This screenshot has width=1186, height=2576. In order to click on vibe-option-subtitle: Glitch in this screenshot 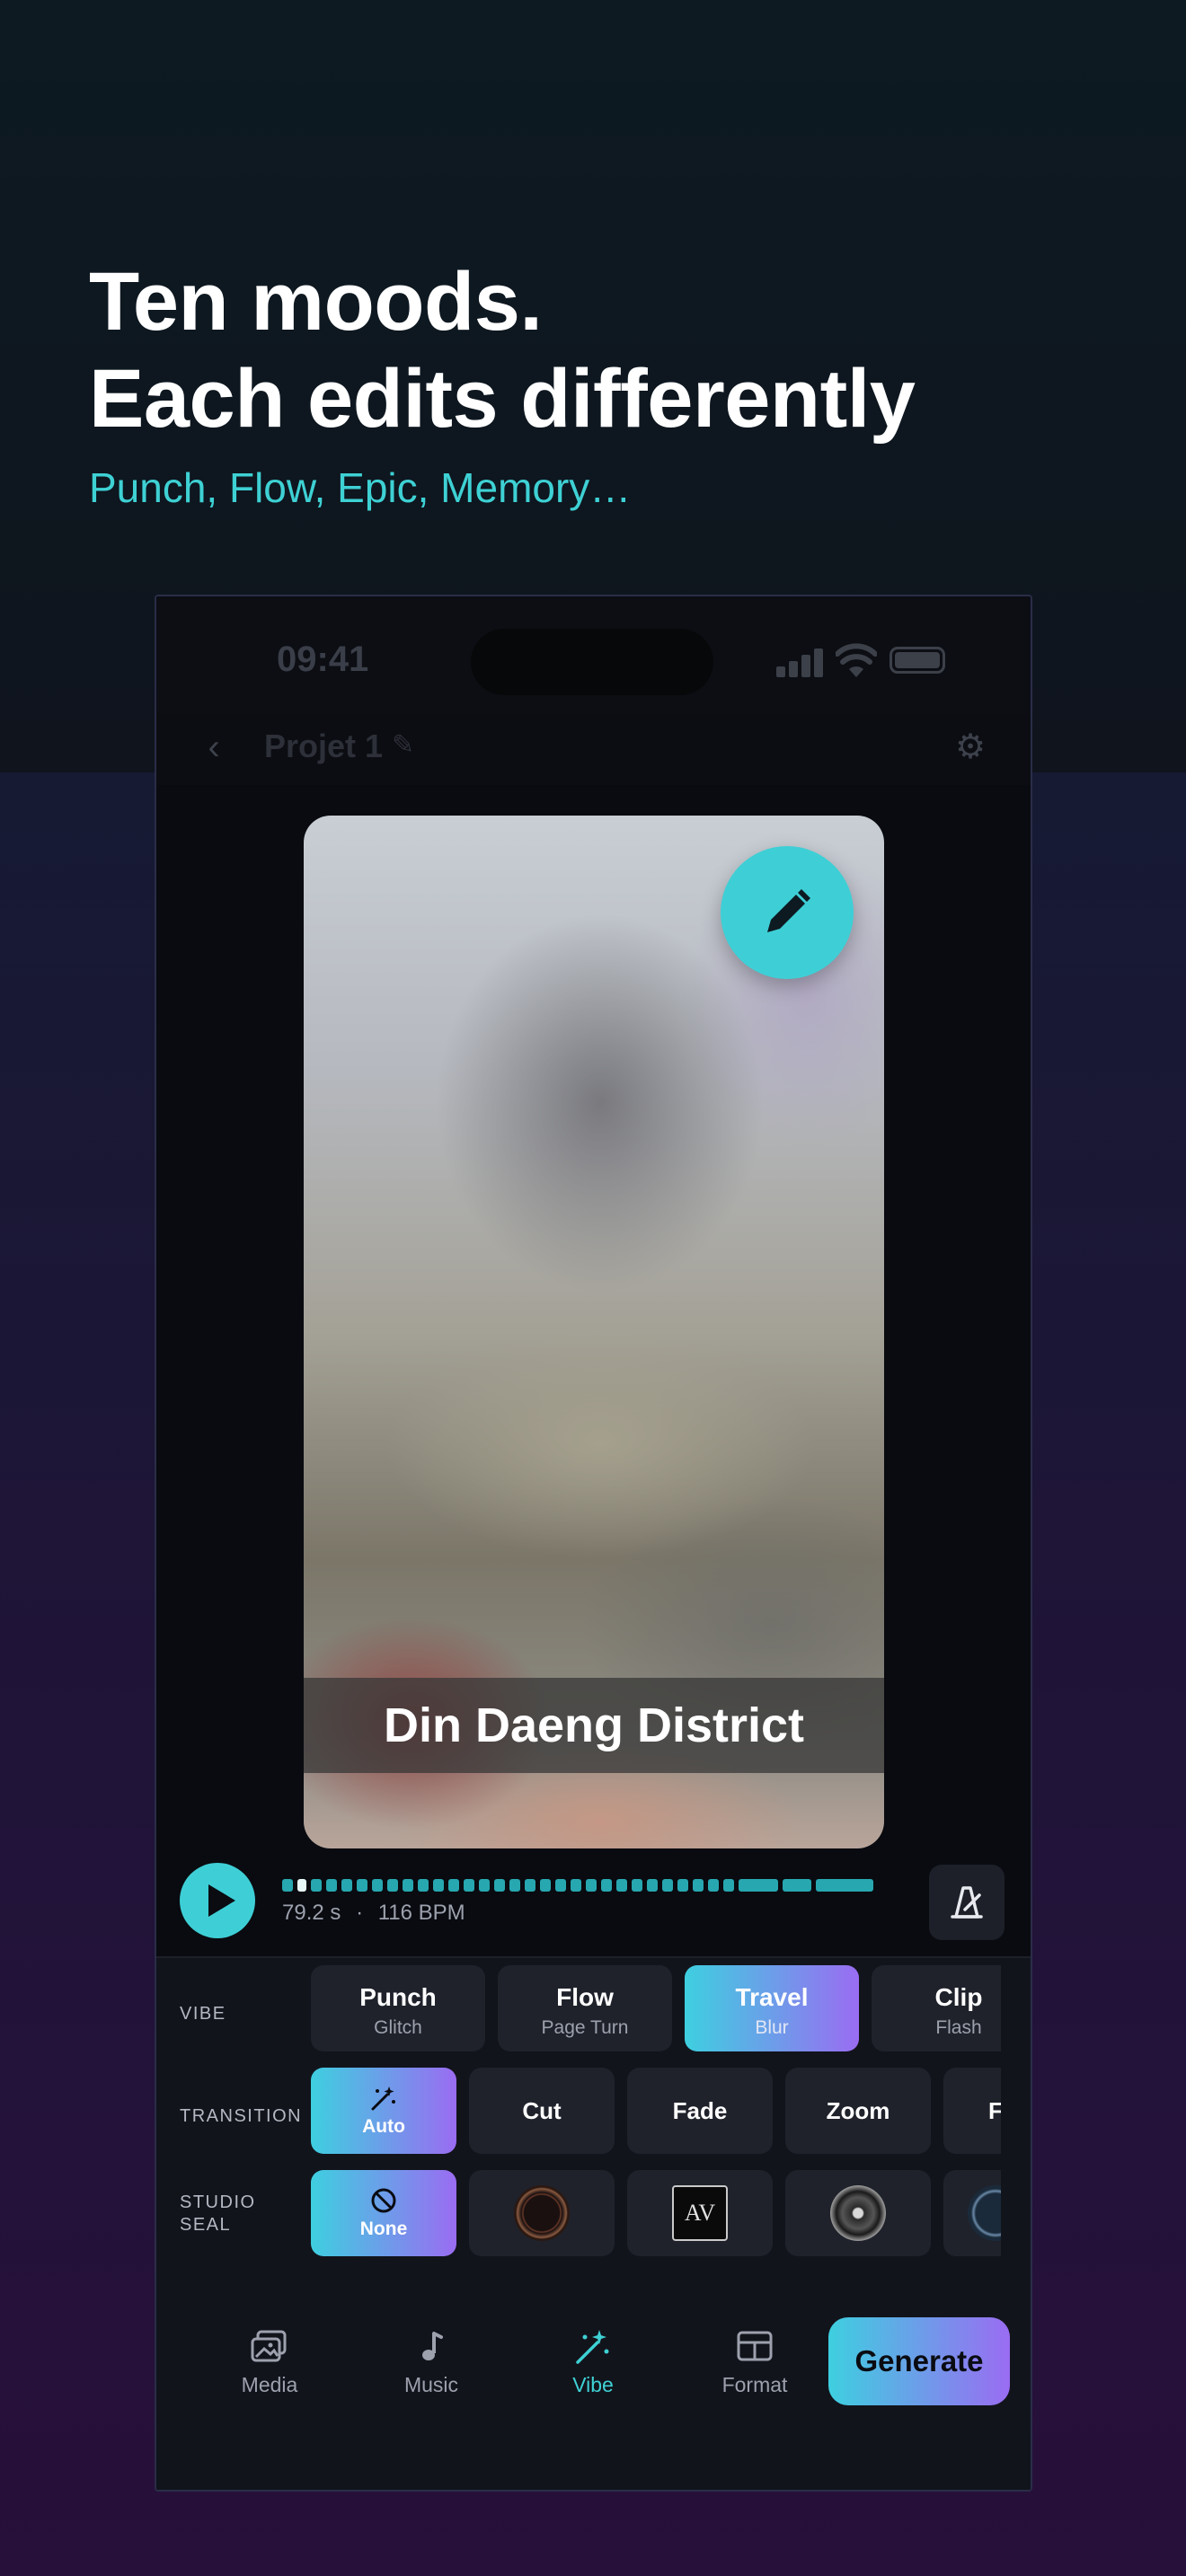, I will do `click(398, 2027)`.